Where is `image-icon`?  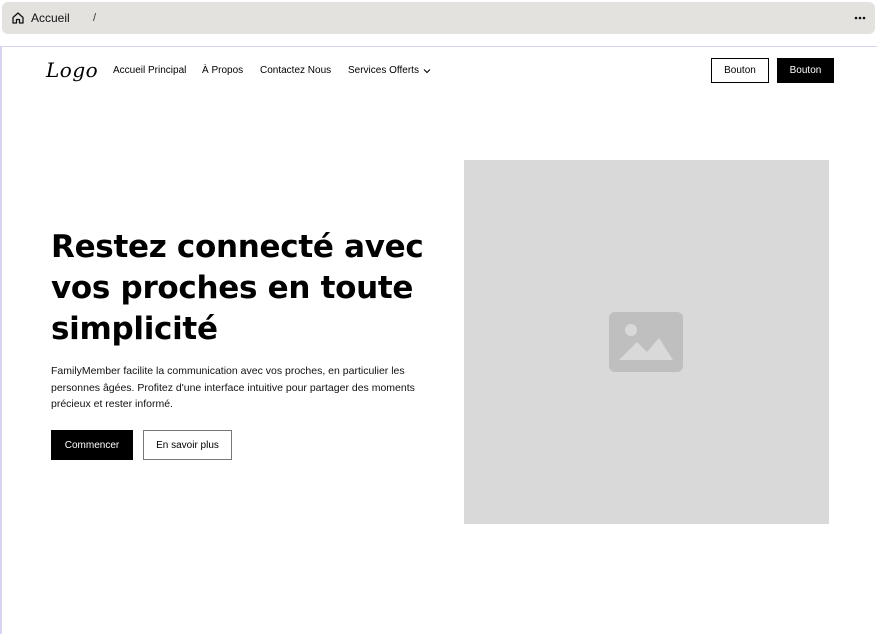
image-icon is located at coordinates (646, 342).